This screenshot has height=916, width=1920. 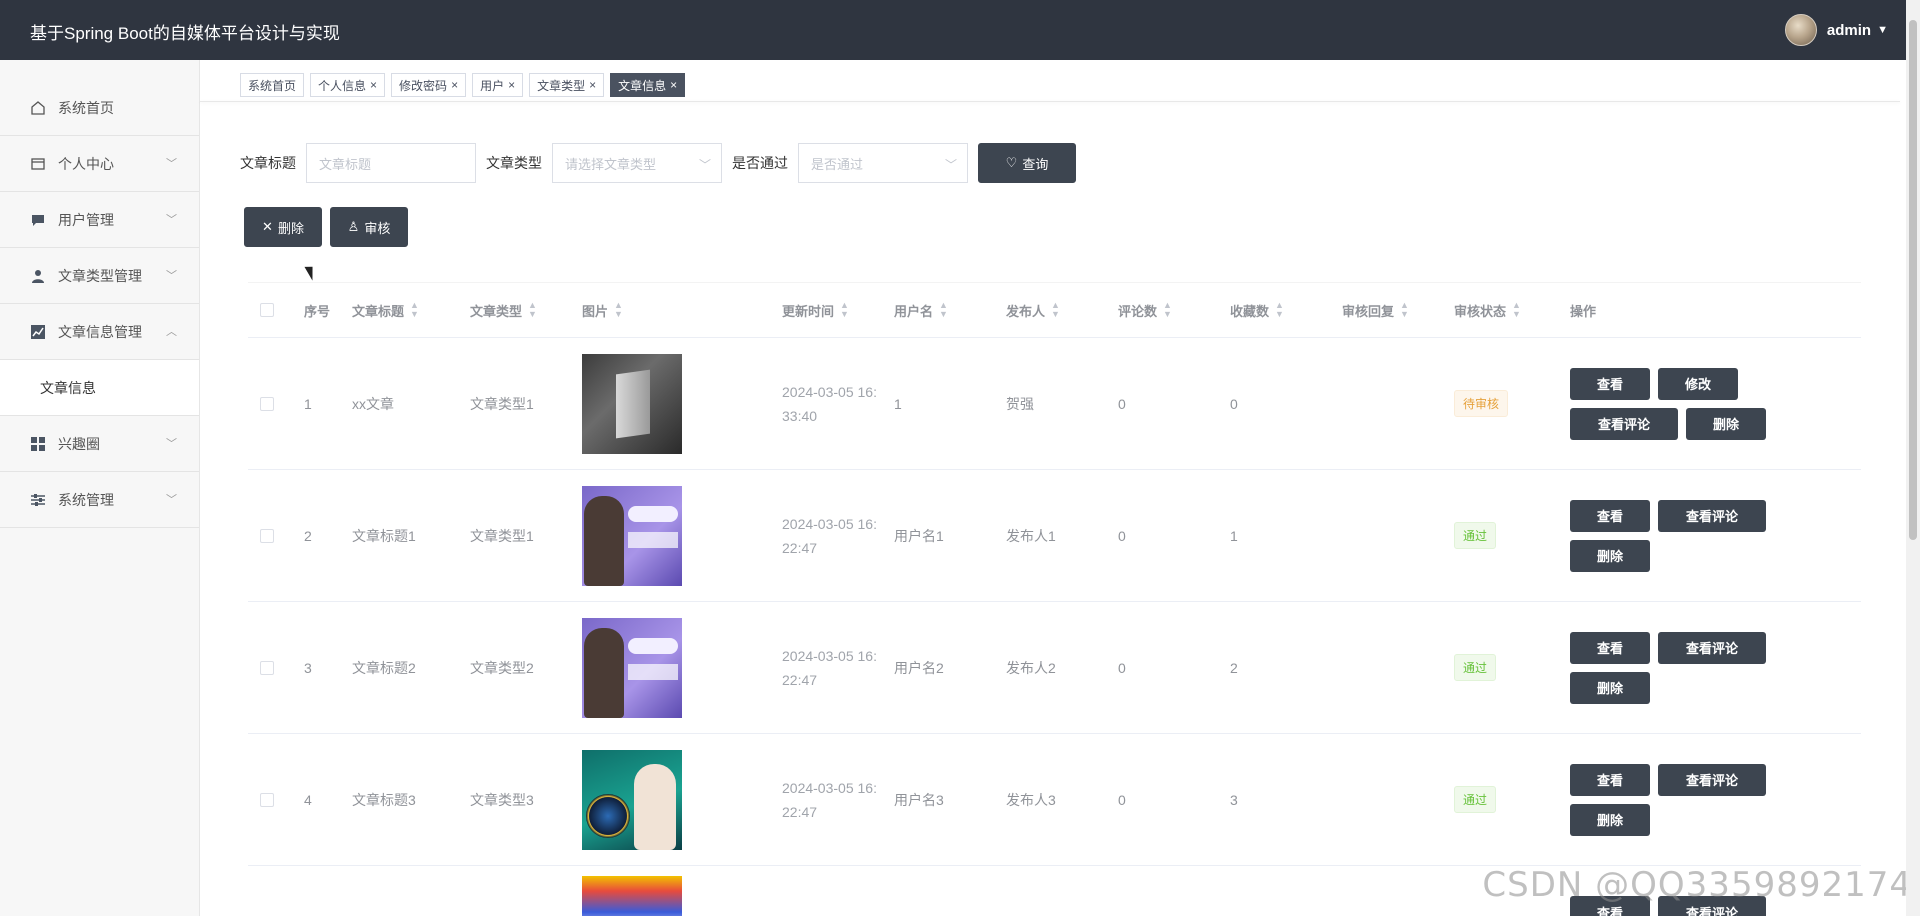 What do you see at coordinates (1510, 310) in the screenshot?
I see `header-status: 审核状态 ▲ ▼` at bounding box center [1510, 310].